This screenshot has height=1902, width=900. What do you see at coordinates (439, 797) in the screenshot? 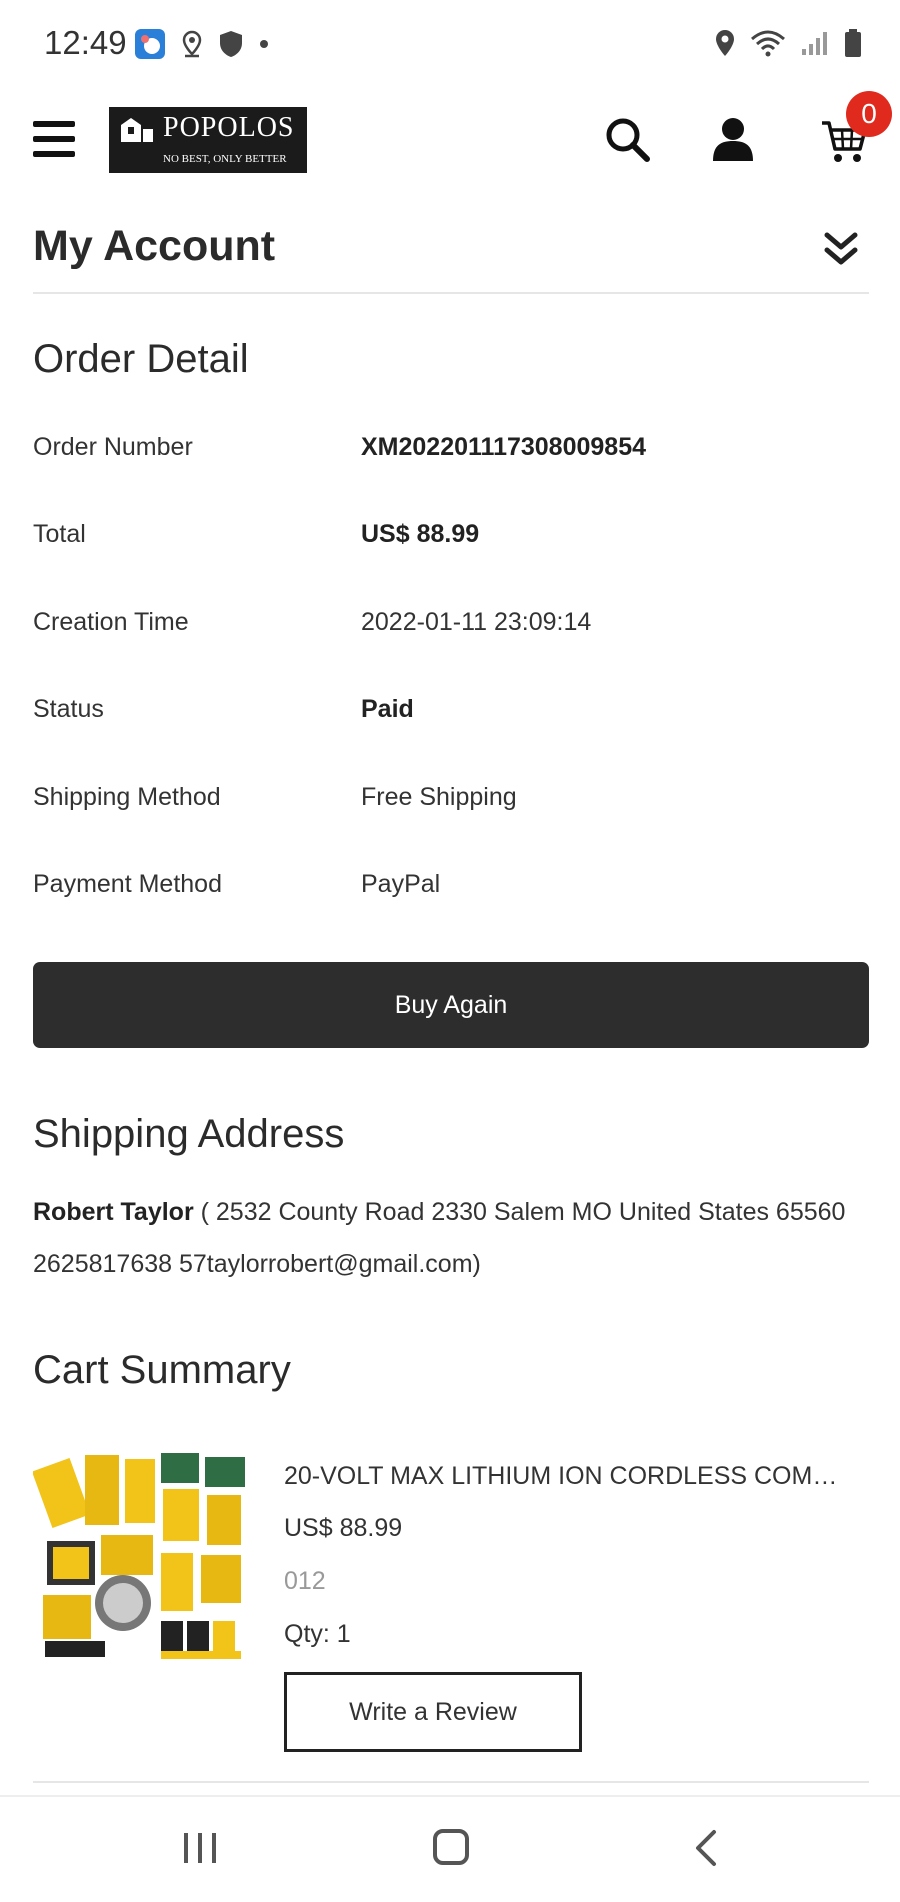
I see `shipping-method-value: Free Shipping` at bounding box center [439, 797].